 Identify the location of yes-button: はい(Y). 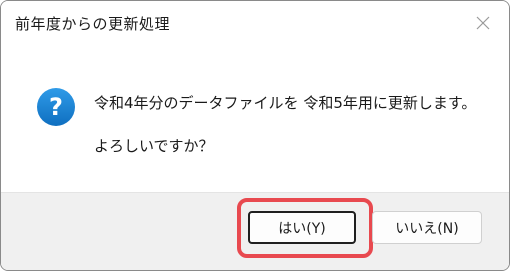
(302, 227).